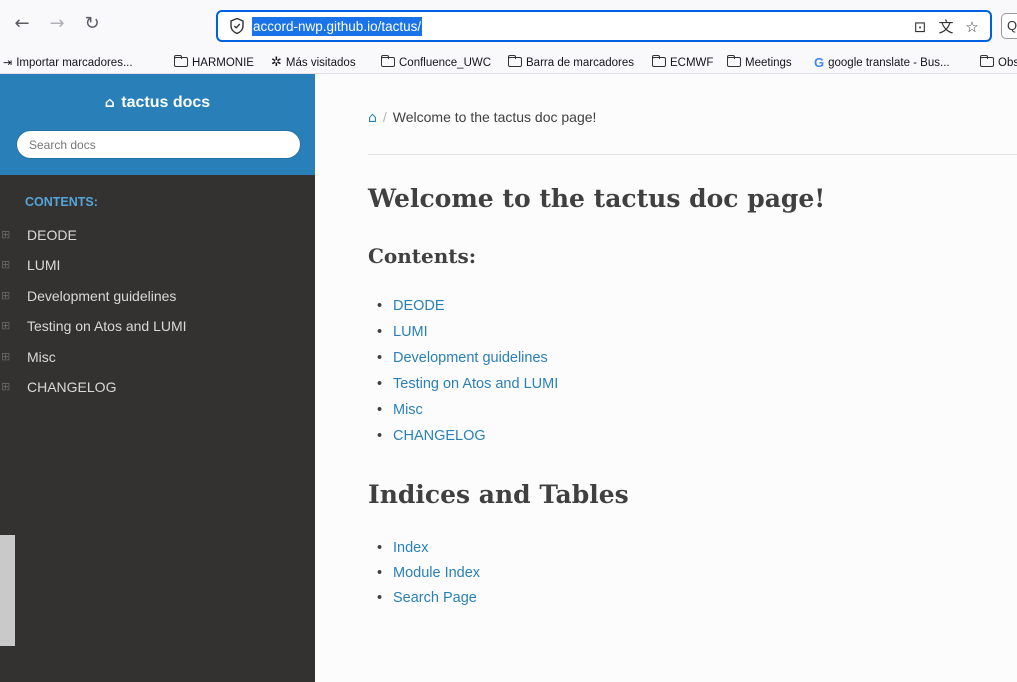 This screenshot has width=1017, height=682. Describe the element at coordinates (92, 24) in the screenshot. I see `reload-icon: ↻` at that location.